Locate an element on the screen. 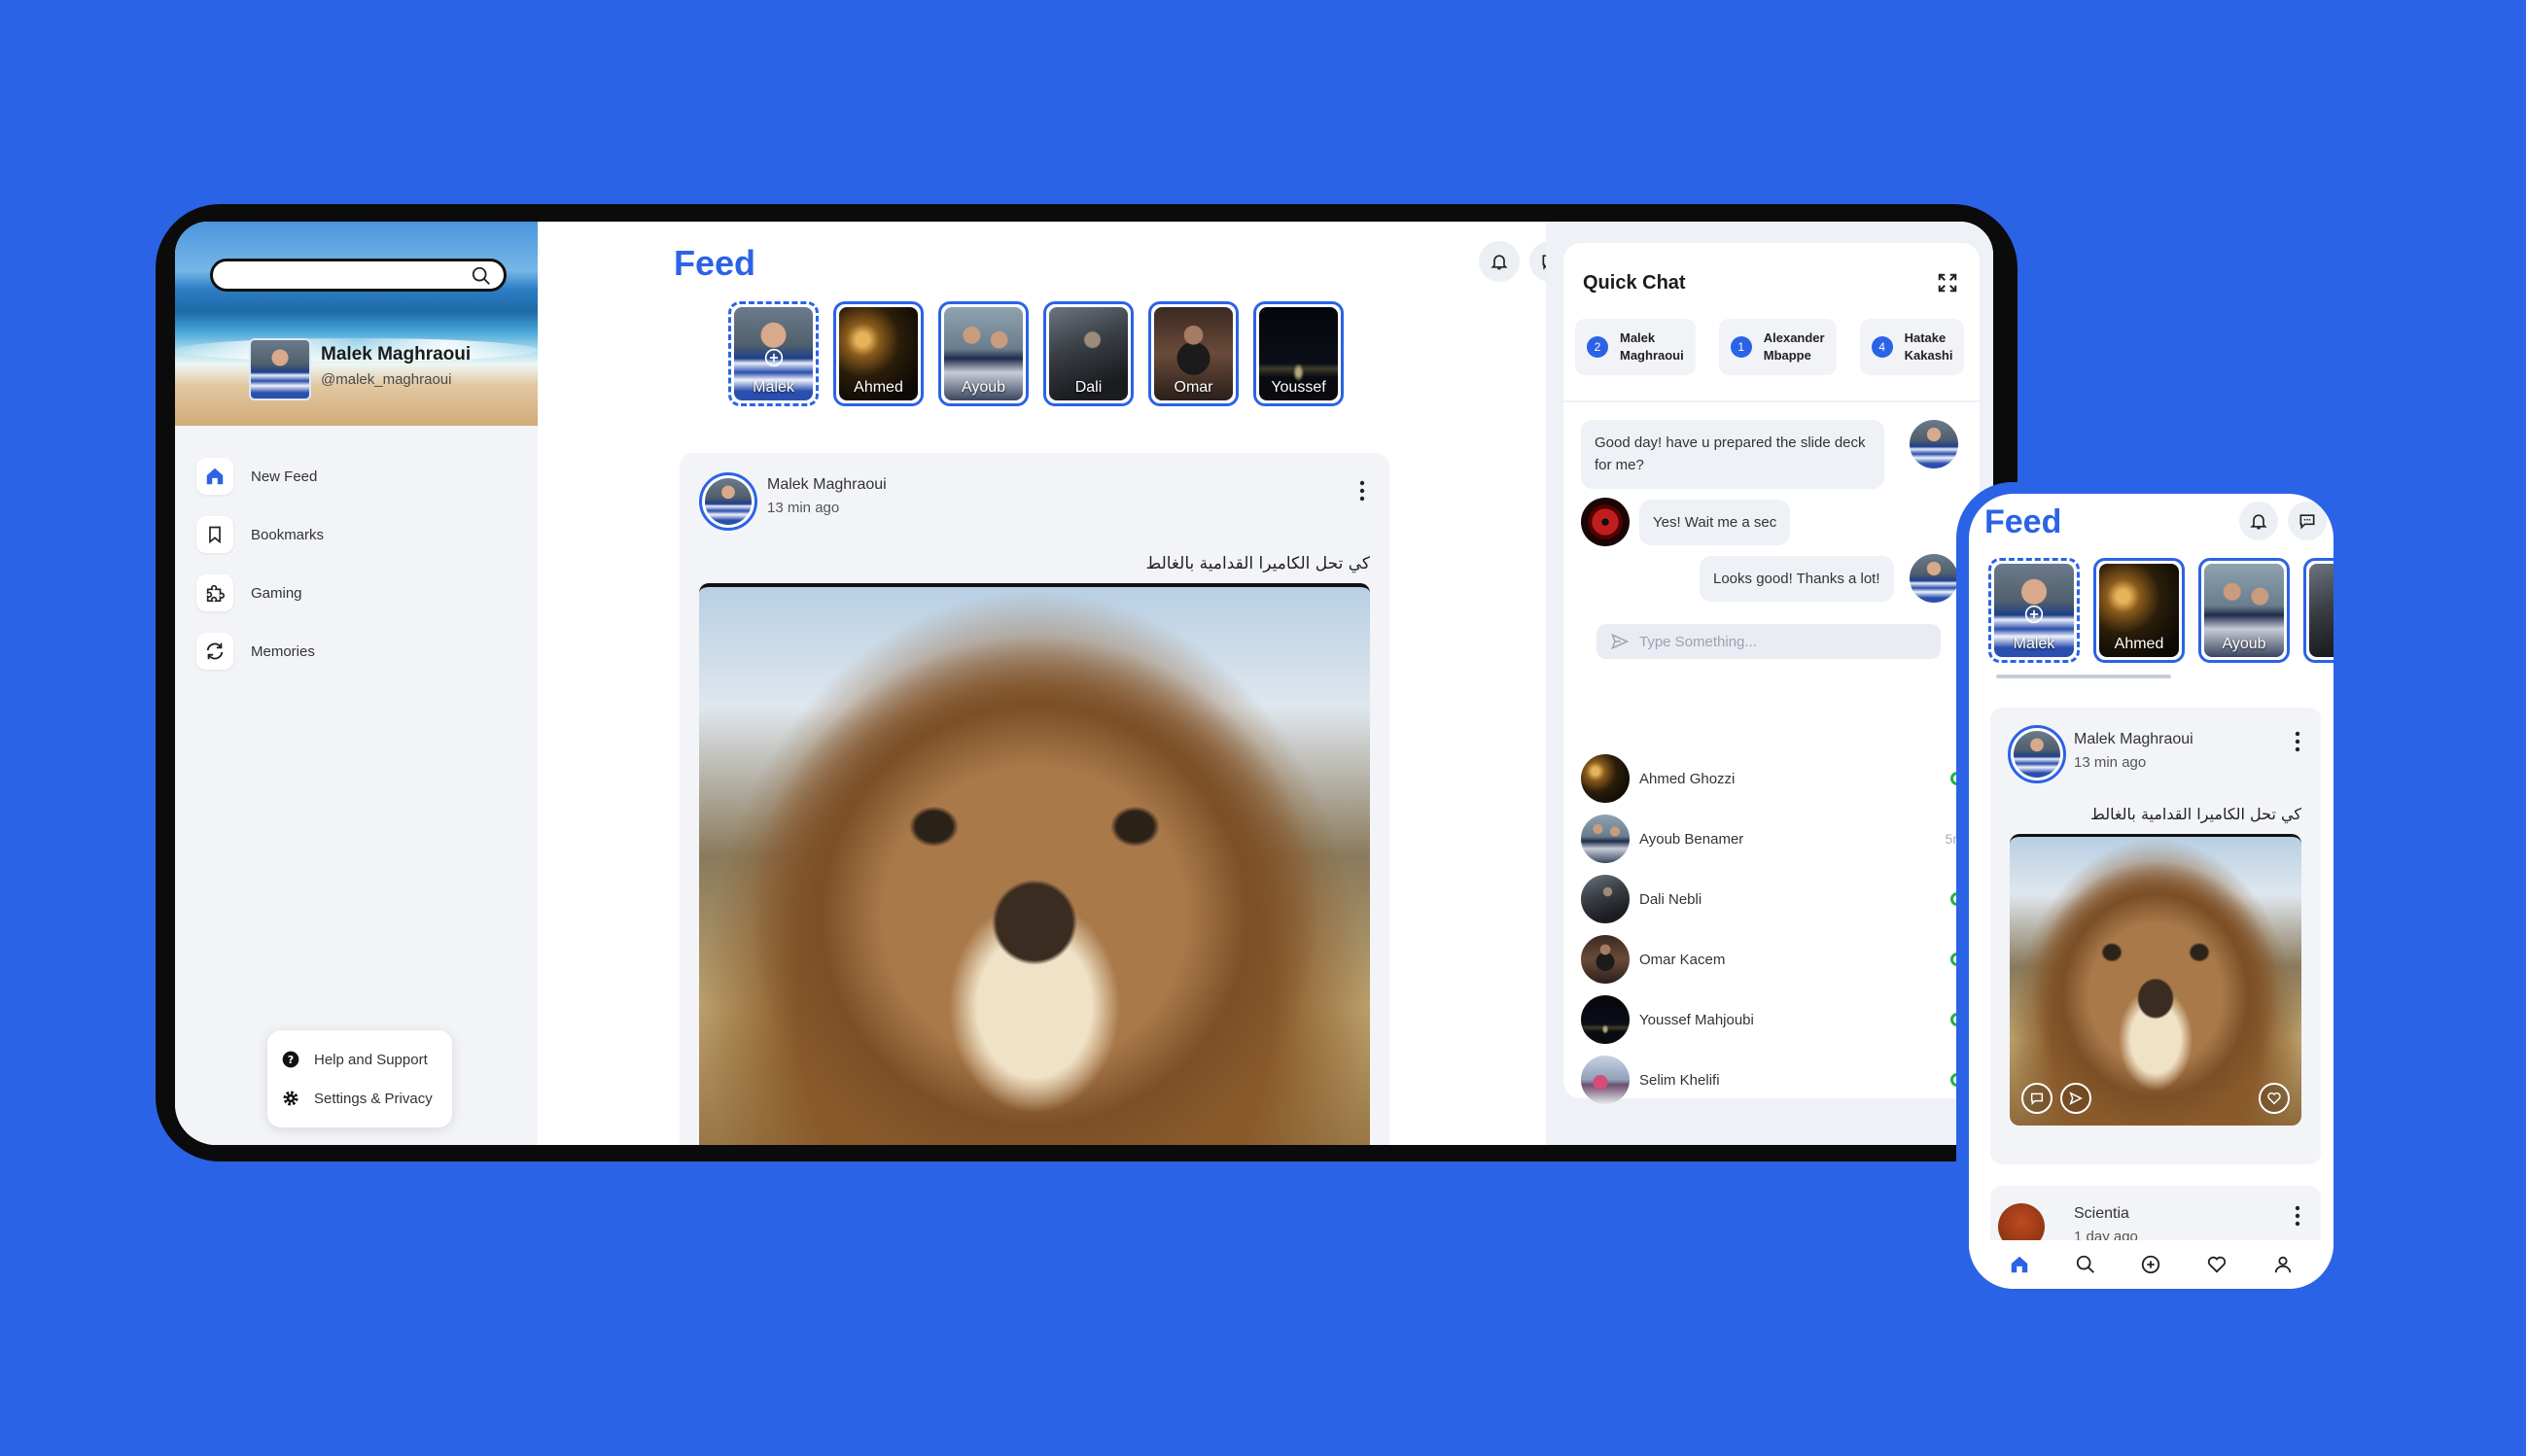  bell-icon is located at coordinates (2258, 522).